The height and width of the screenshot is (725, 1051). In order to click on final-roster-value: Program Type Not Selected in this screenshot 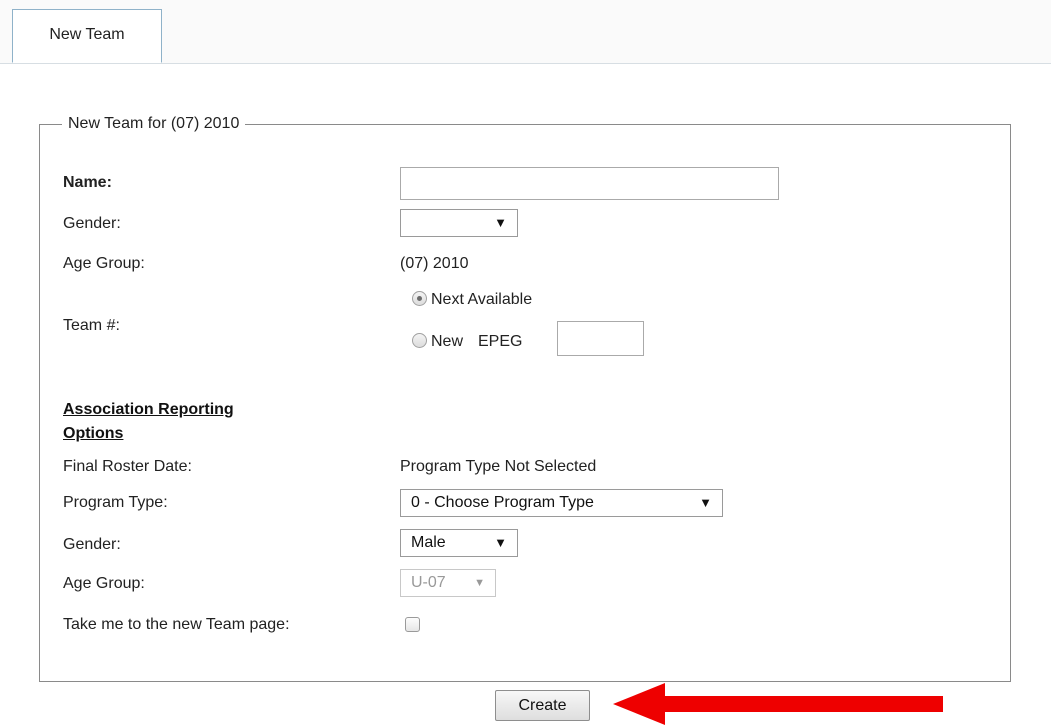, I will do `click(498, 466)`.